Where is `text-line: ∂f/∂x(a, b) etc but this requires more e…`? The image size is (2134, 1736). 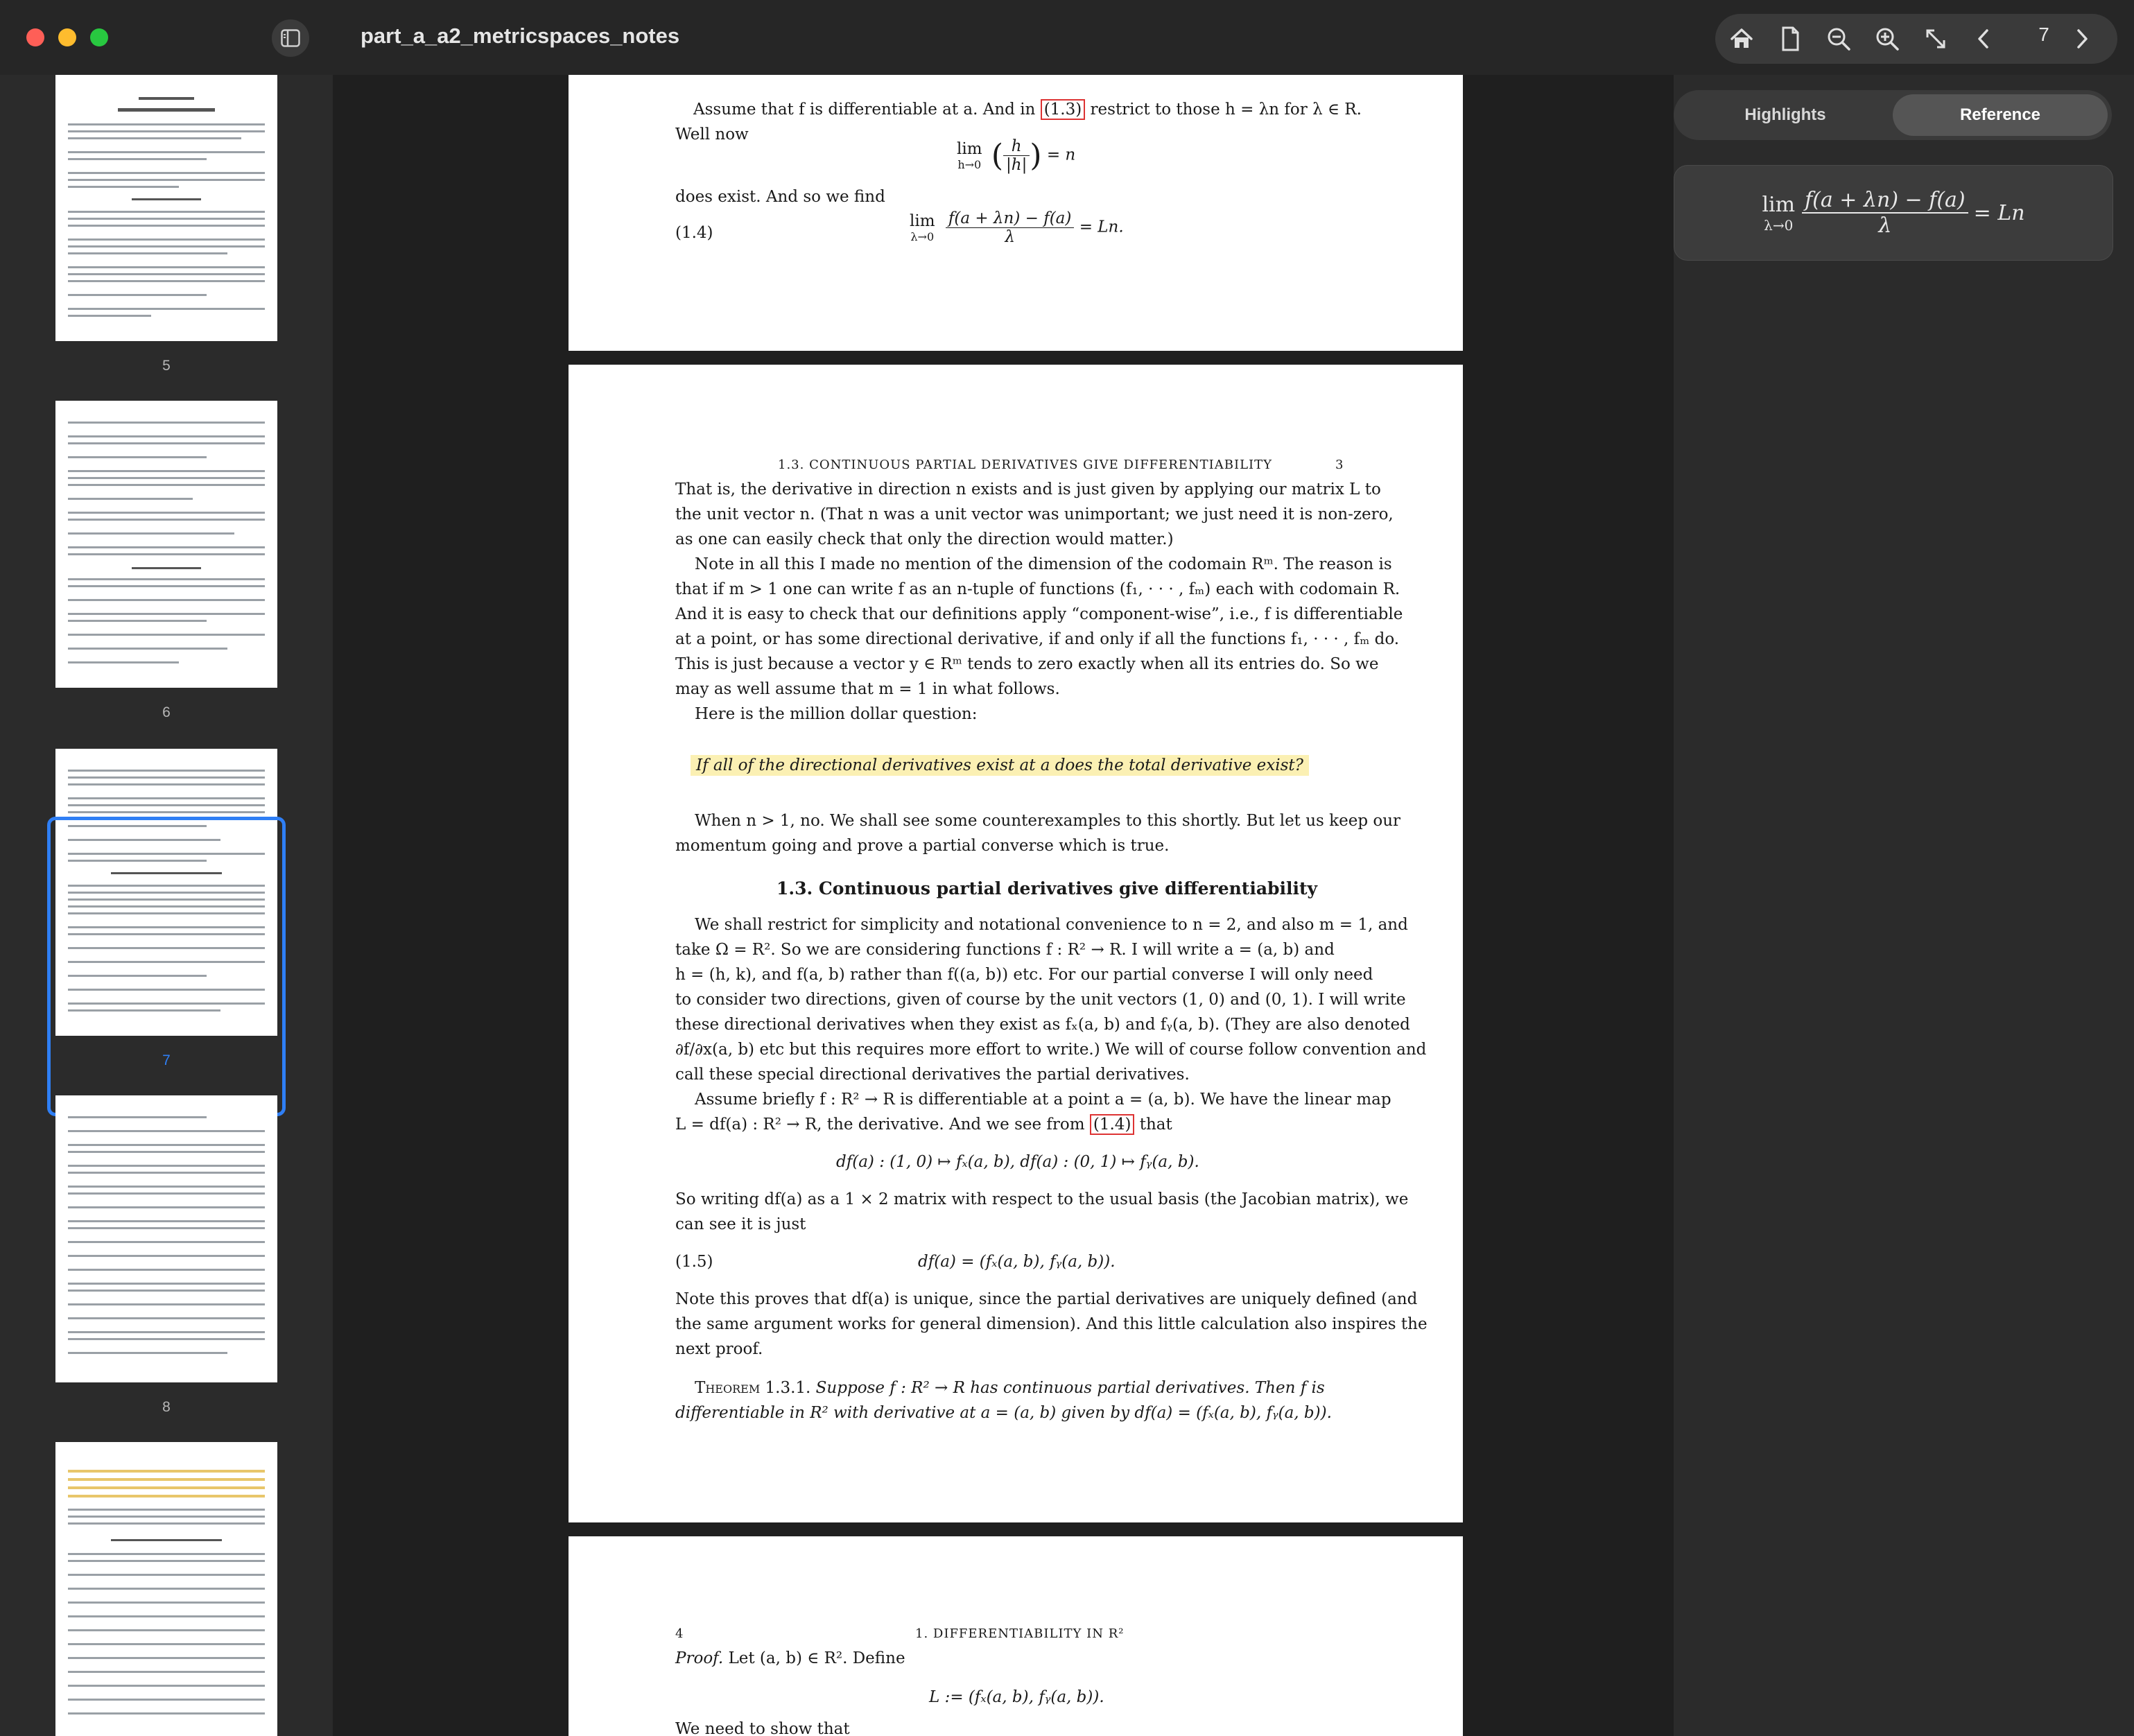 text-line: ∂f/∂x(a, b) etc but this requires more e… is located at coordinates (1051, 1050).